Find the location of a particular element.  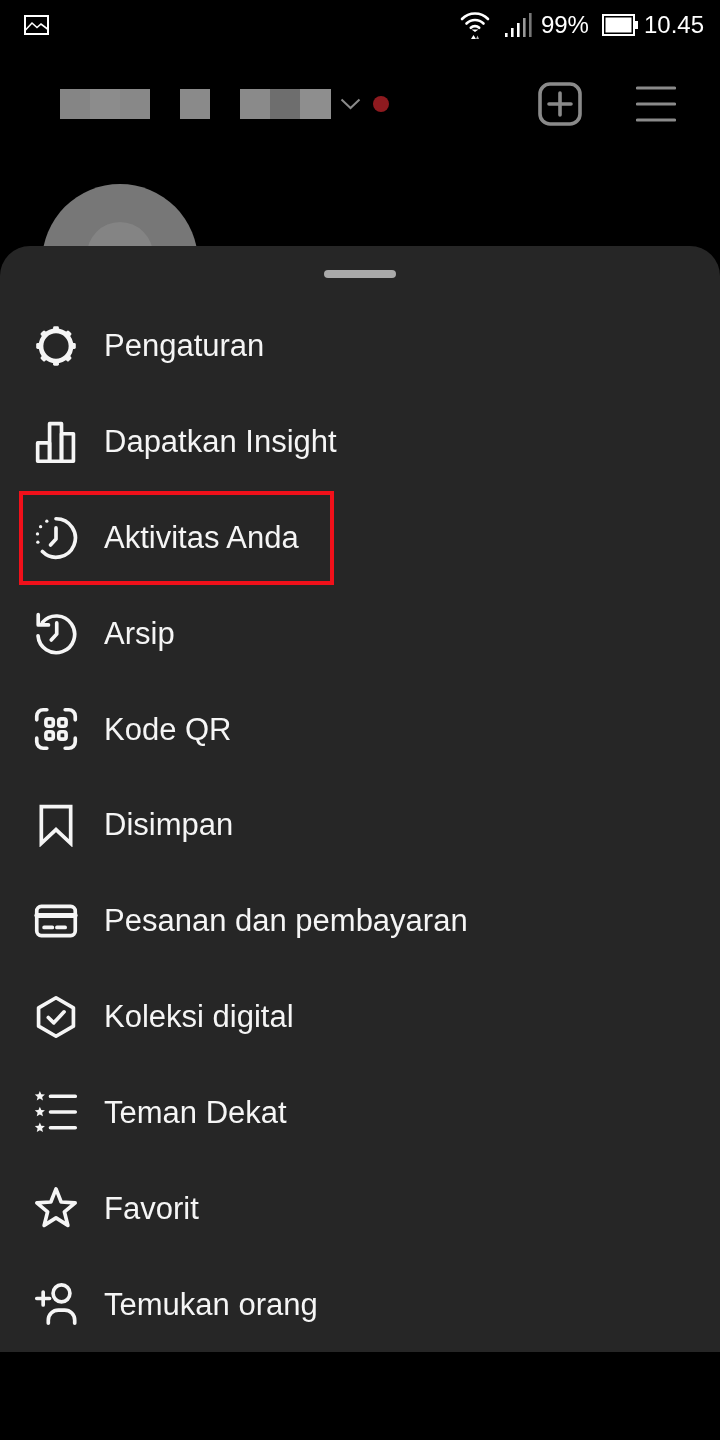

menu-item: Koleksi digital is located at coordinates (174, 1016).